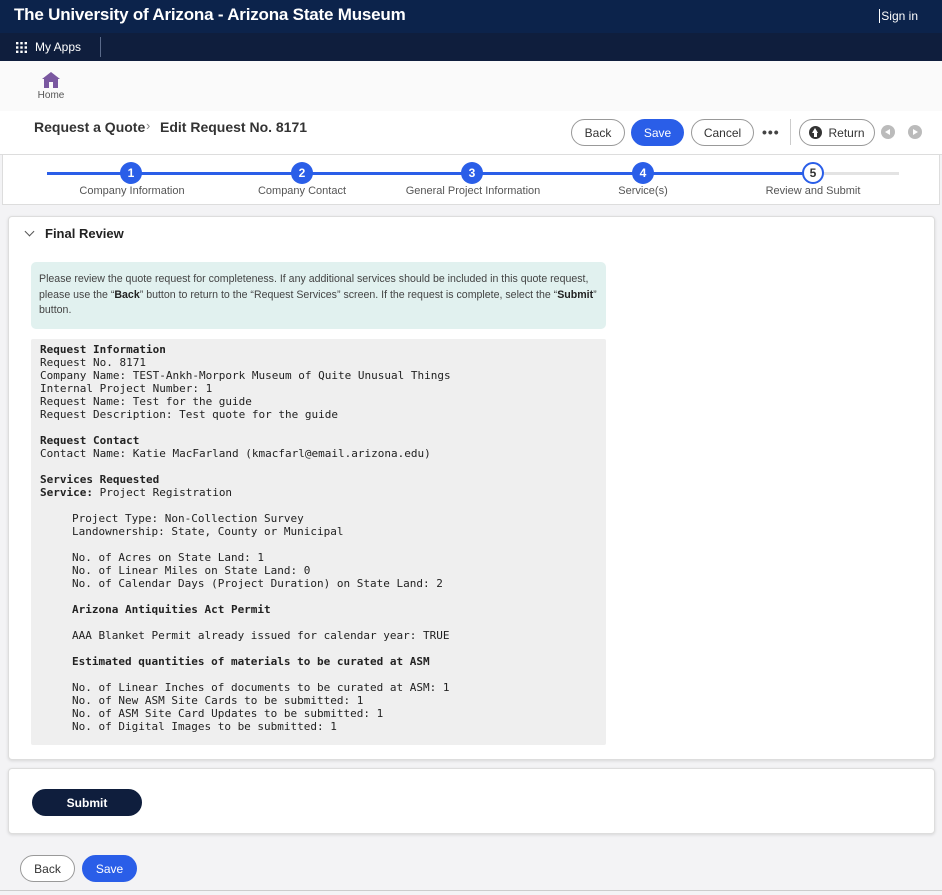 The width and height of the screenshot is (942, 895). Describe the element at coordinates (51, 95) in the screenshot. I see `home-label: Home` at that location.